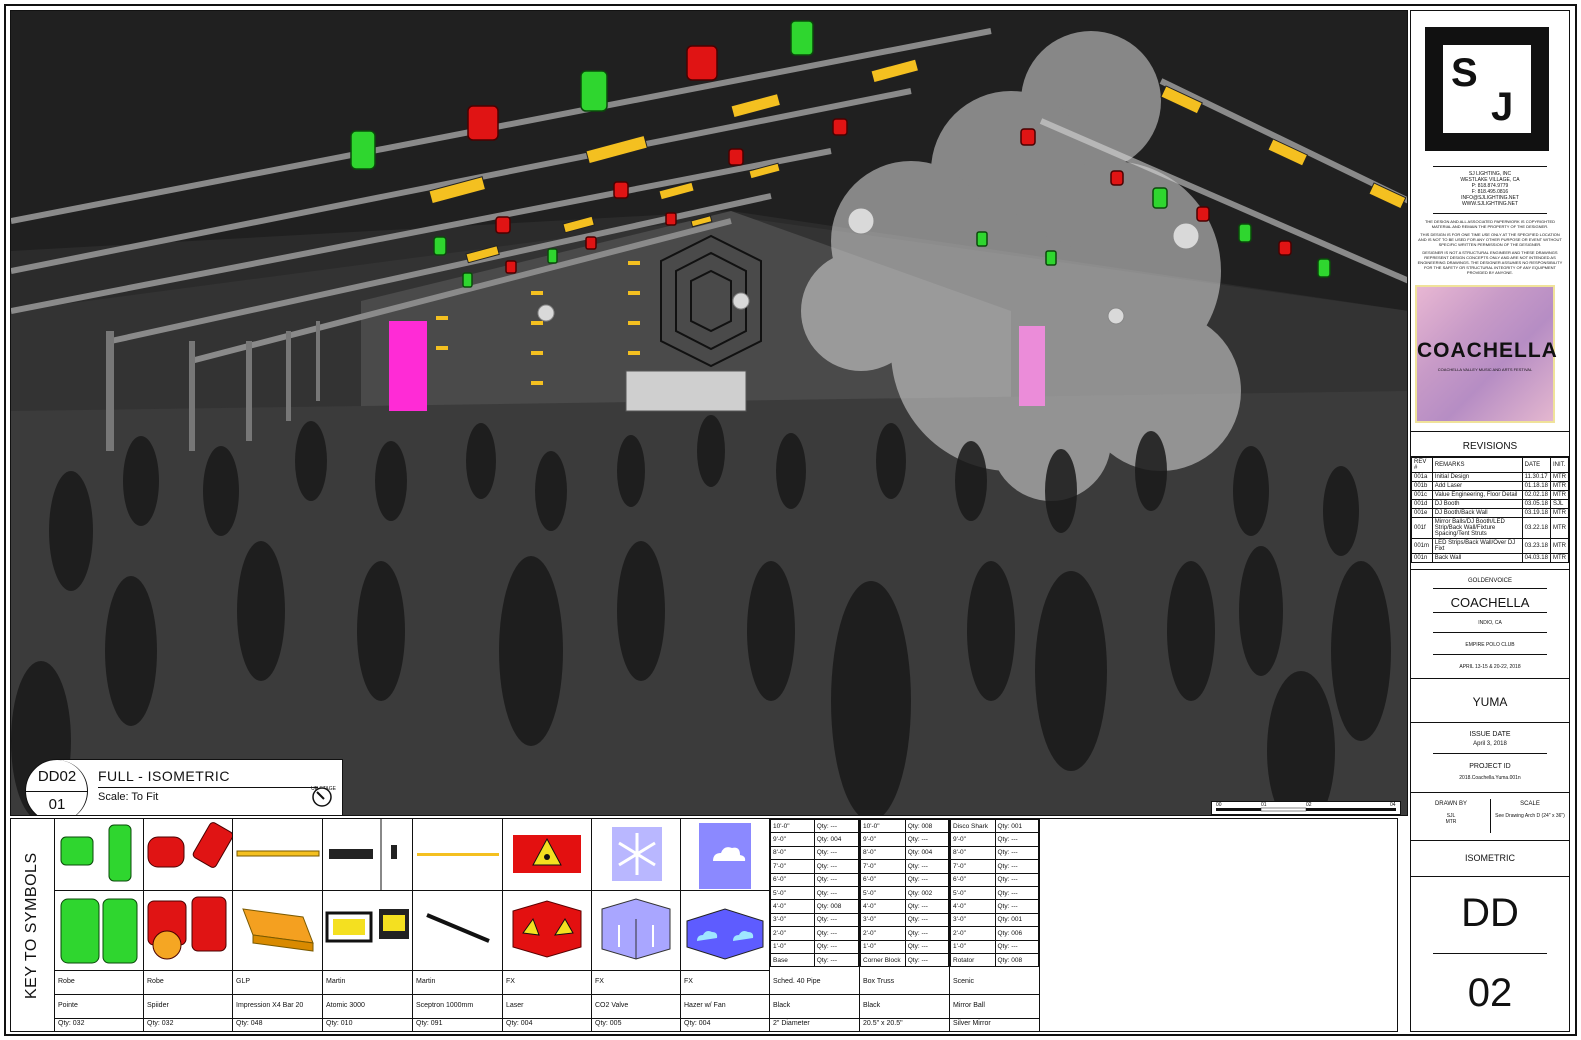 The height and width of the screenshot is (1040, 1581). What do you see at coordinates (278, 853) in the screenshot?
I see `glp-bar-plan-icon` at bounding box center [278, 853].